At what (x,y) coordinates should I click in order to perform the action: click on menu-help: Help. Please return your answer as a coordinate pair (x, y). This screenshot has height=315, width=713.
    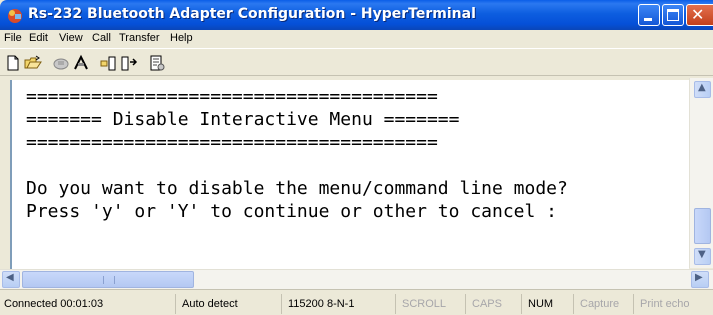
    Looking at the image, I should click on (181, 38).